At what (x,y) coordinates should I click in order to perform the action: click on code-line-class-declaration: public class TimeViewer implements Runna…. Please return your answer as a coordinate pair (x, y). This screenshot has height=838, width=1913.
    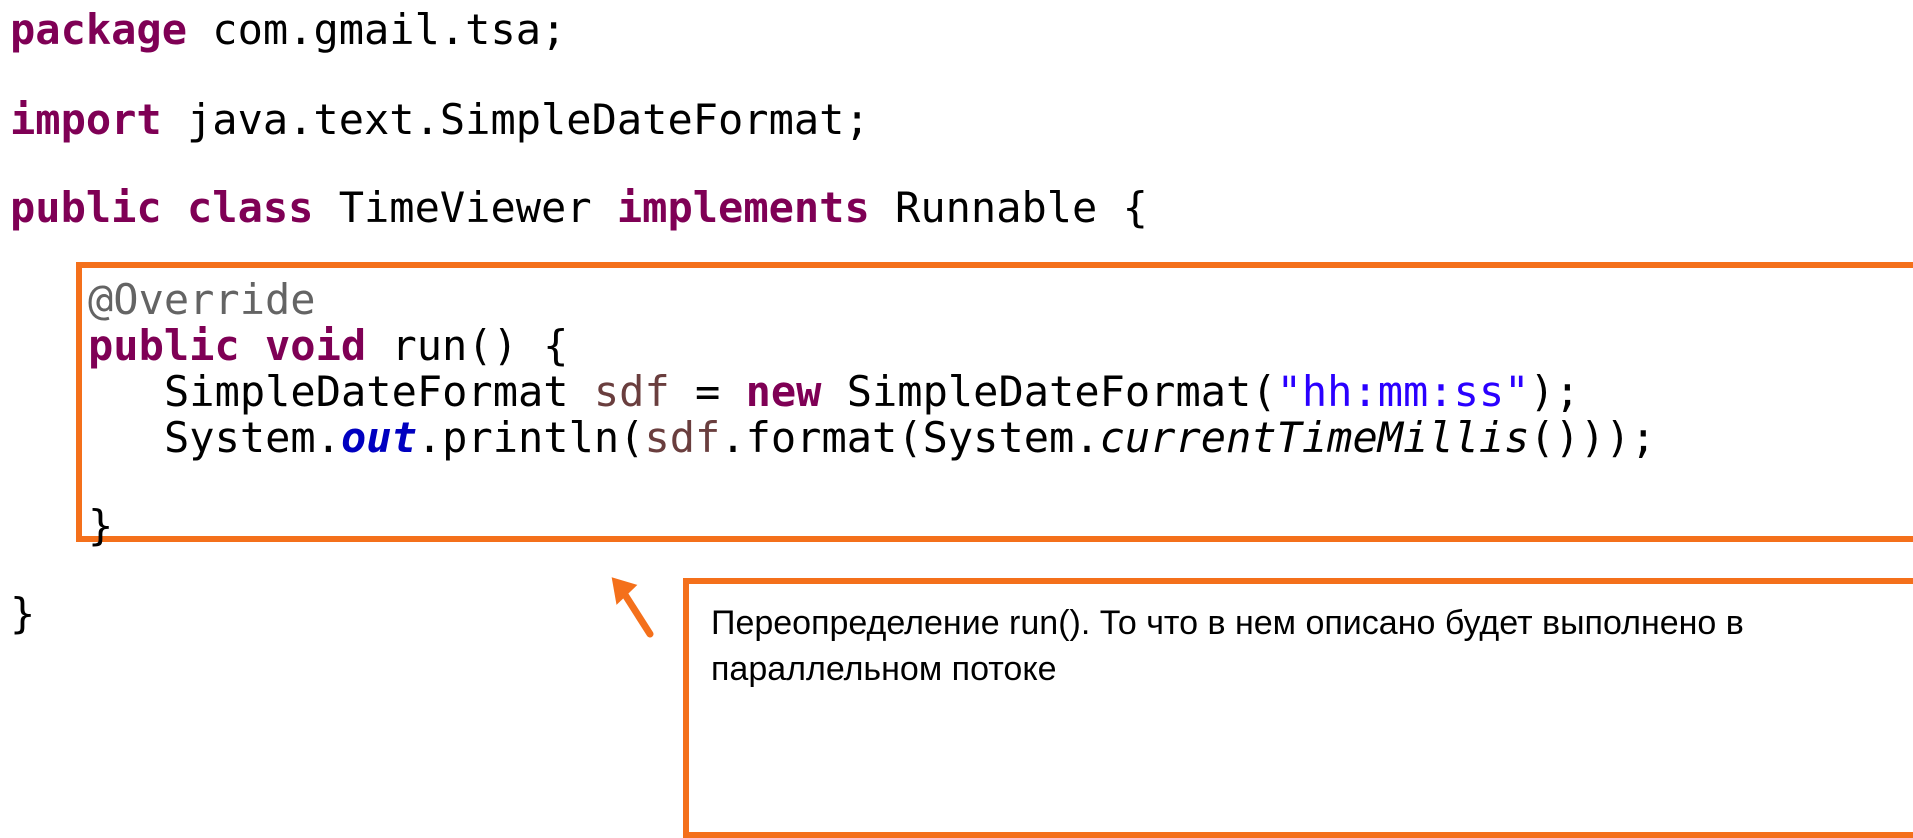
    Looking at the image, I should click on (579, 208).